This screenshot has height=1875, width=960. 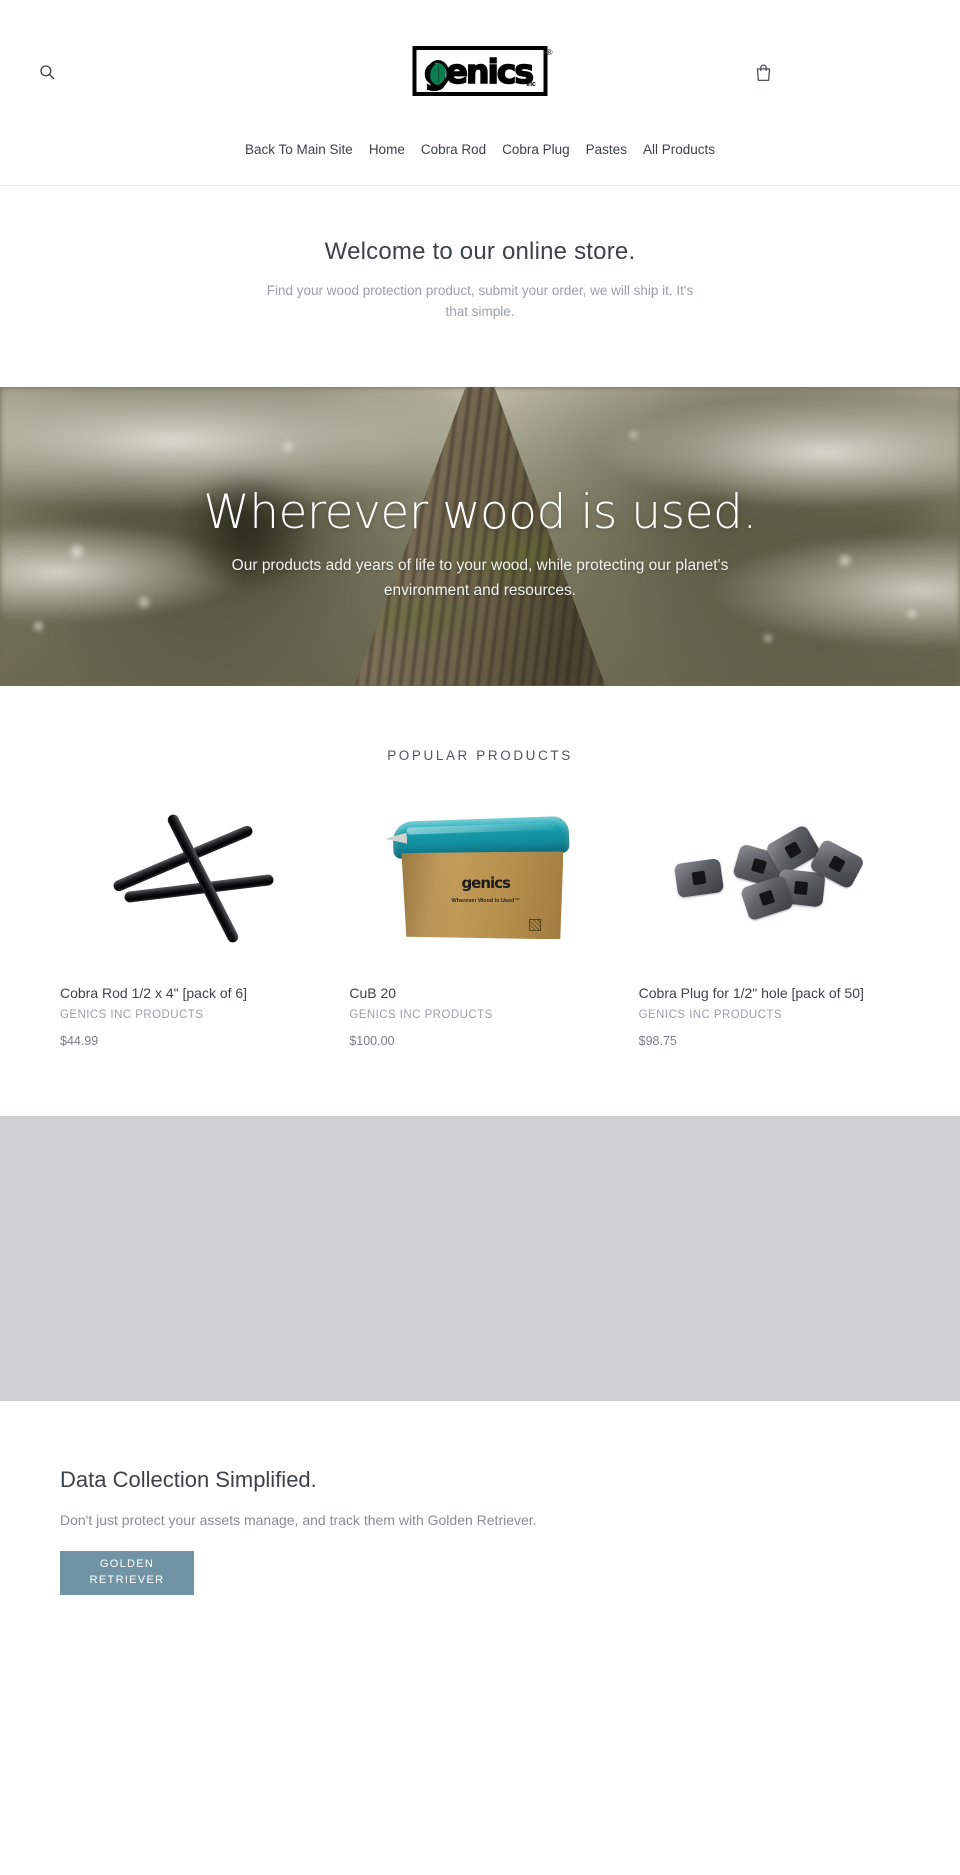 What do you see at coordinates (679, 150) in the screenshot?
I see `nav-item-all-products: All Products` at bounding box center [679, 150].